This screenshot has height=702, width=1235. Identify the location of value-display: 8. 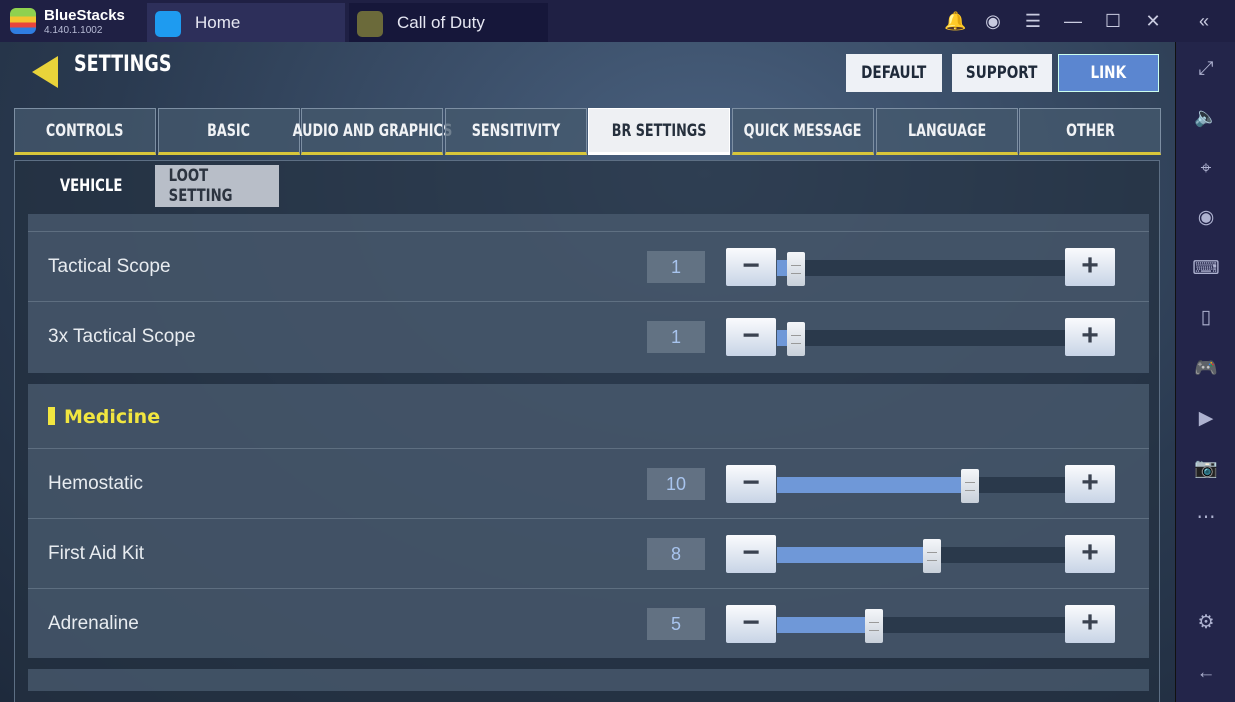
(676, 554).